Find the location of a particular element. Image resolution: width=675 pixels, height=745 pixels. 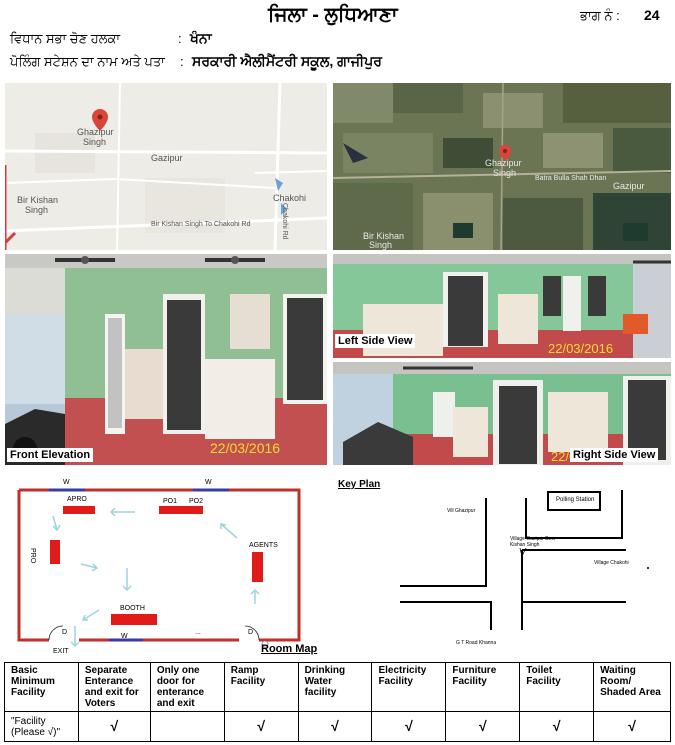

sat-label-gazipur: Gazipur is located at coordinates (629, 186).